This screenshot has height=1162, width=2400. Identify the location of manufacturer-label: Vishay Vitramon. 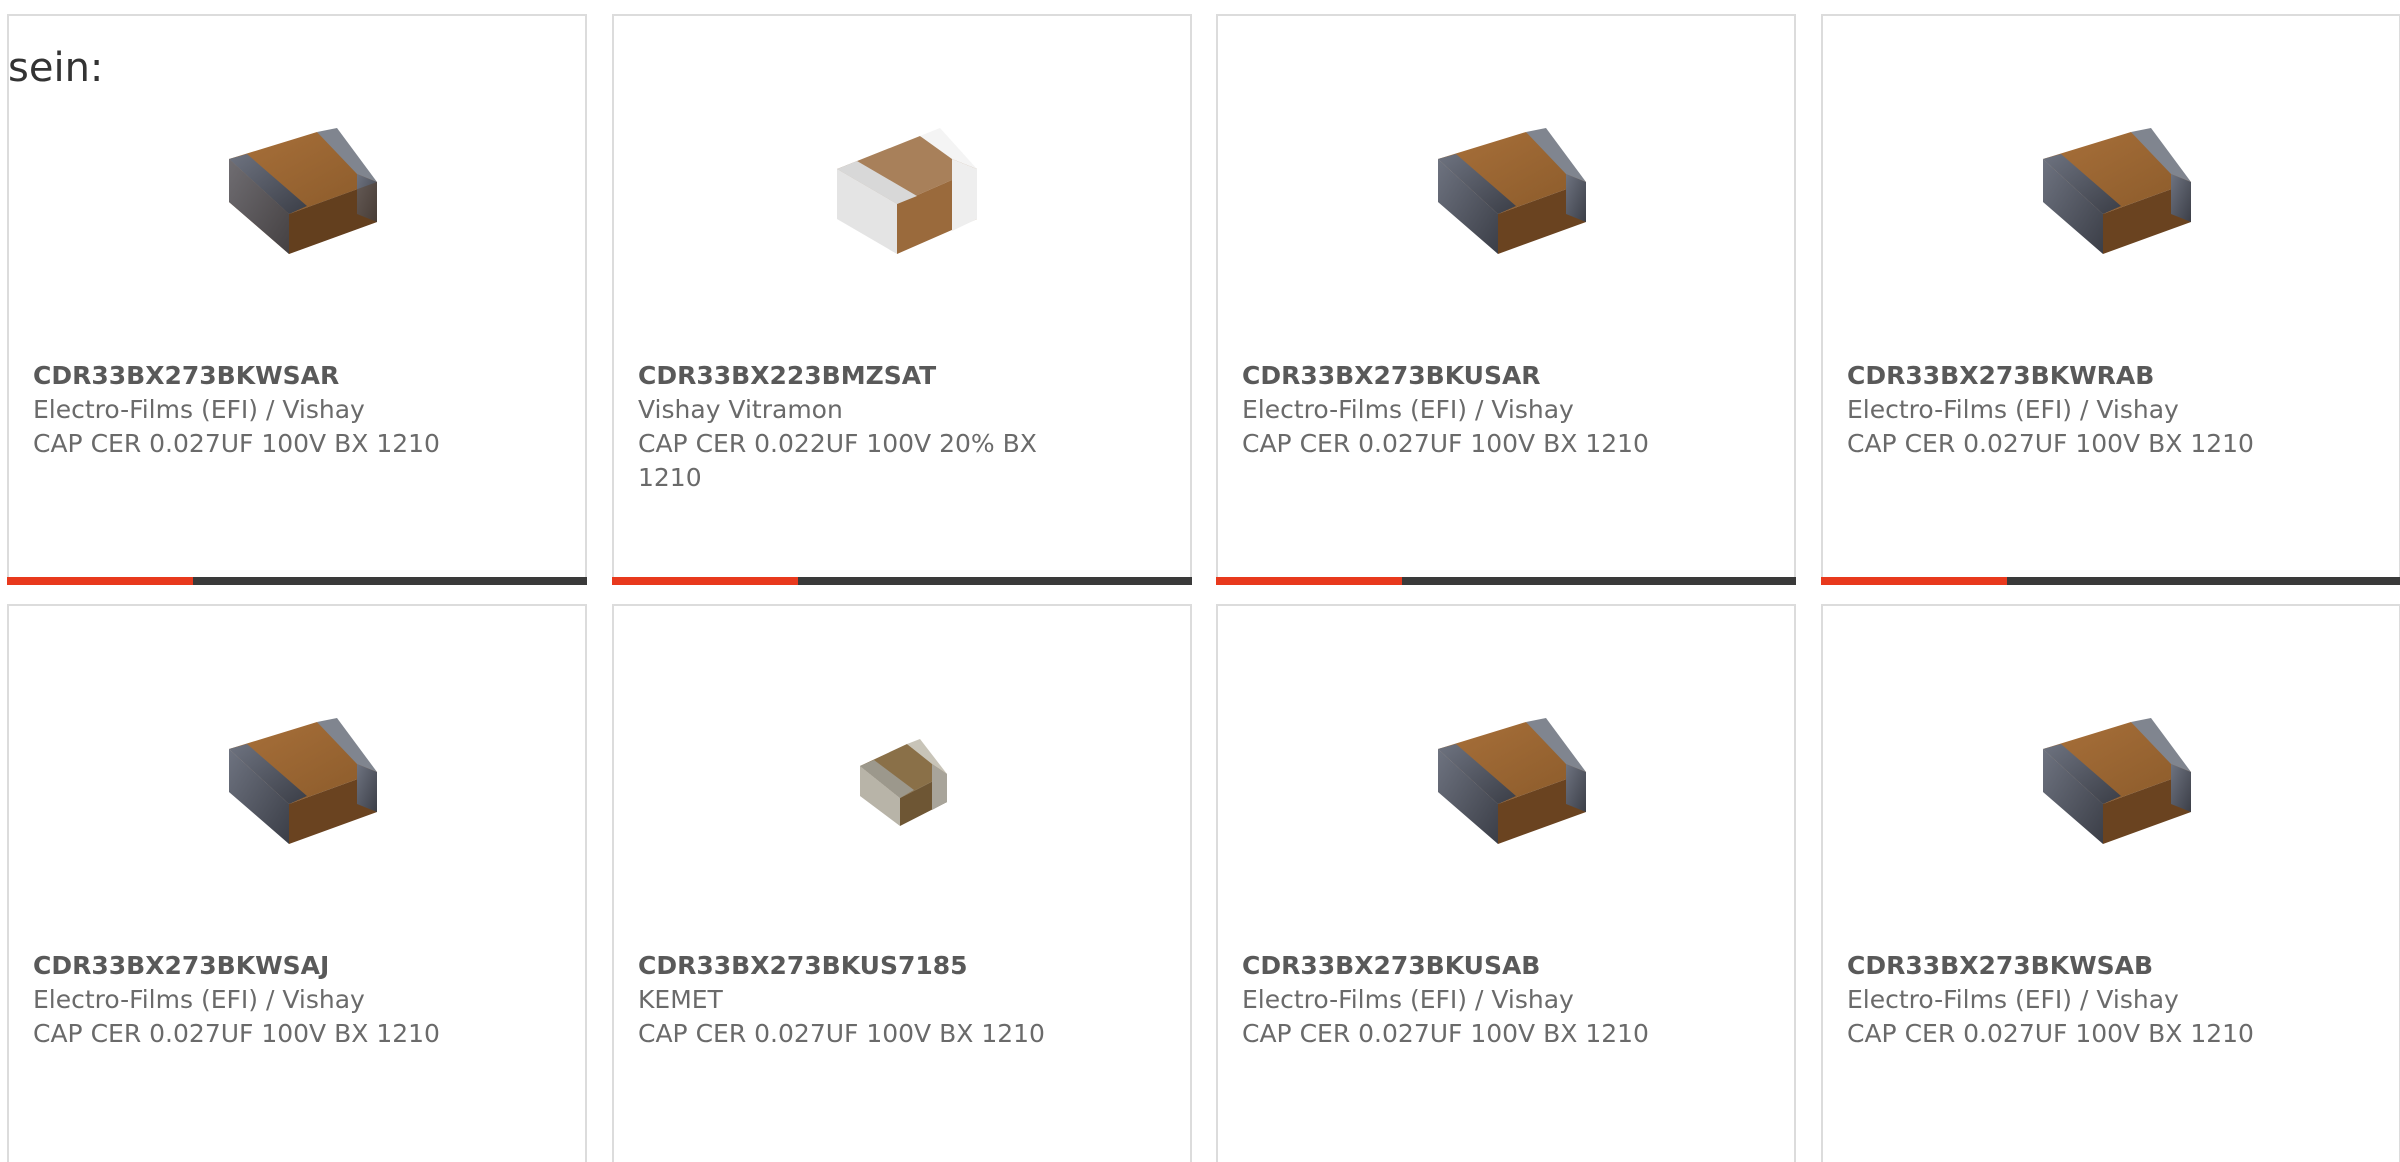
(740, 409).